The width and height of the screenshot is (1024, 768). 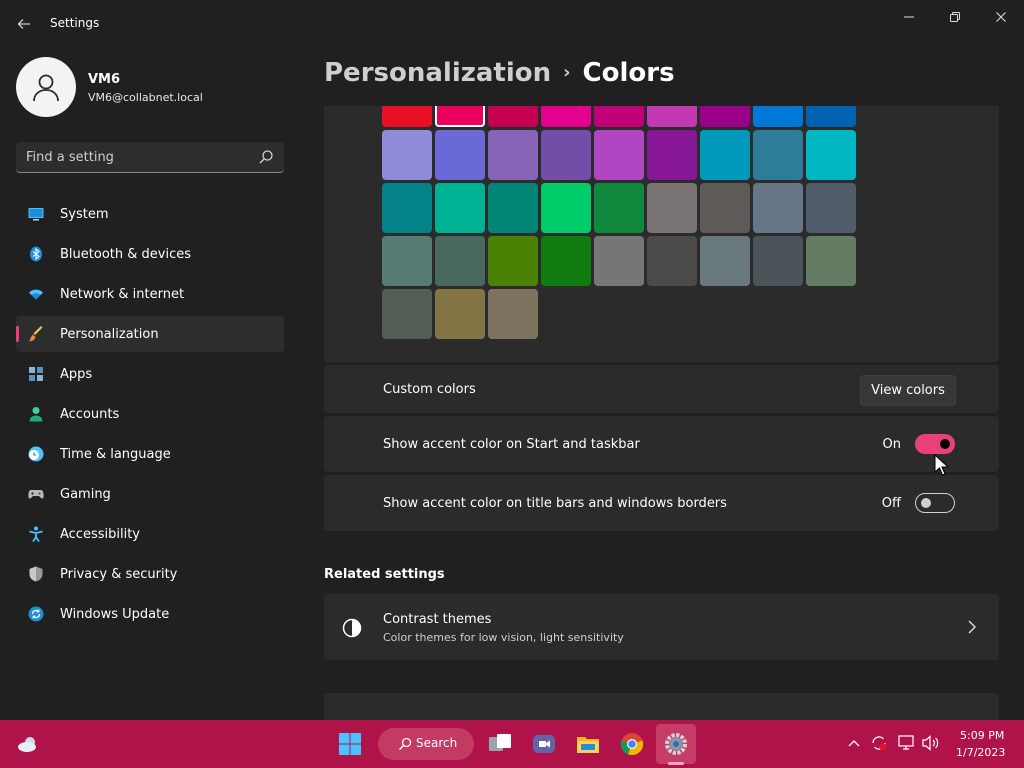 What do you see at coordinates (661, 706) in the screenshot?
I see `next-related-row` at bounding box center [661, 706].